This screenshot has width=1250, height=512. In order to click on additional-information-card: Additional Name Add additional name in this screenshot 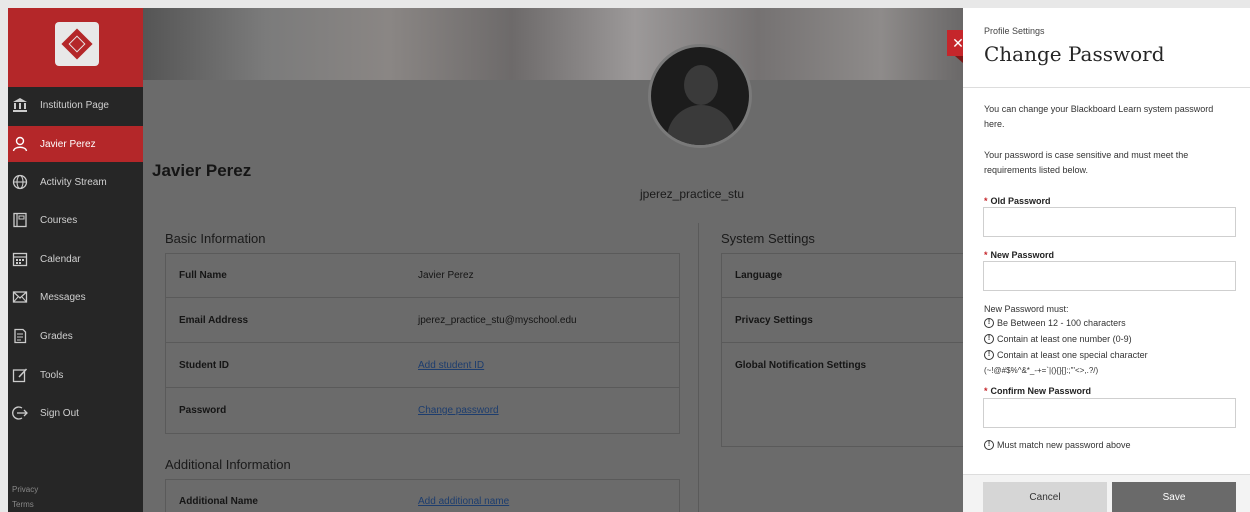, I will do `click(422, 495)`.